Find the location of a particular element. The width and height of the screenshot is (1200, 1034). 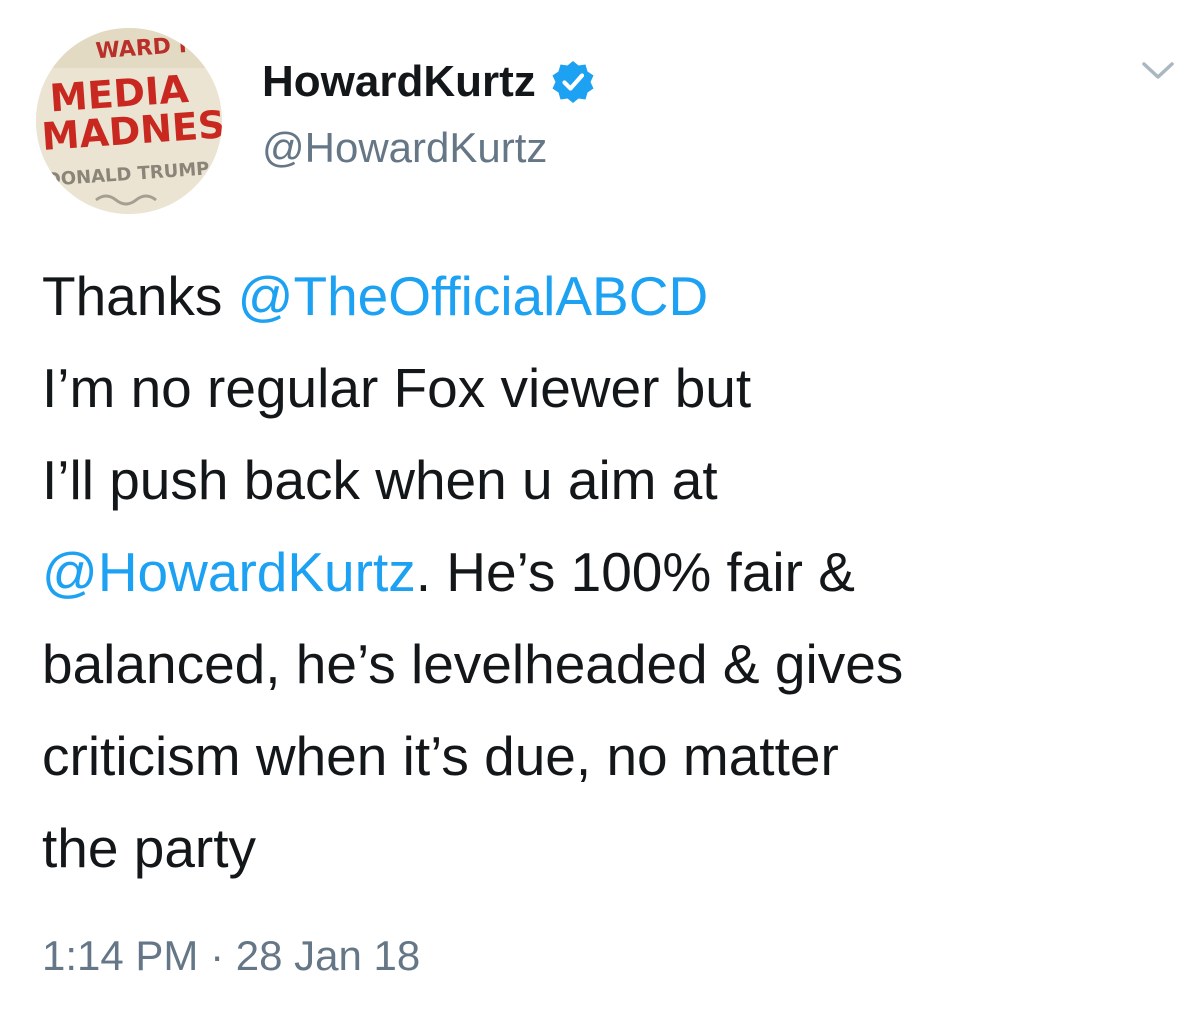

mention-link-theofficialabcd: @TheOfficialABCD is located at coordinates (473, 296).